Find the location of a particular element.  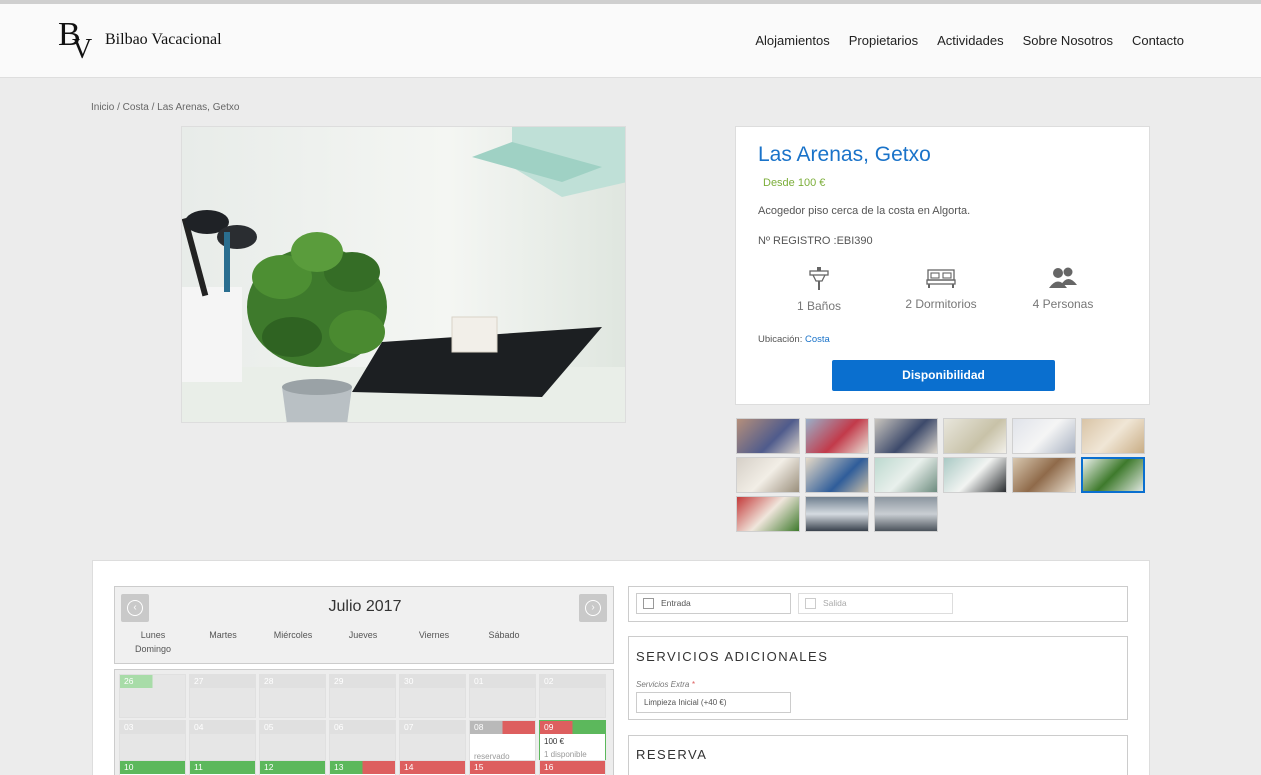

calendar-day: 03 is located at coordinates (152, 742).